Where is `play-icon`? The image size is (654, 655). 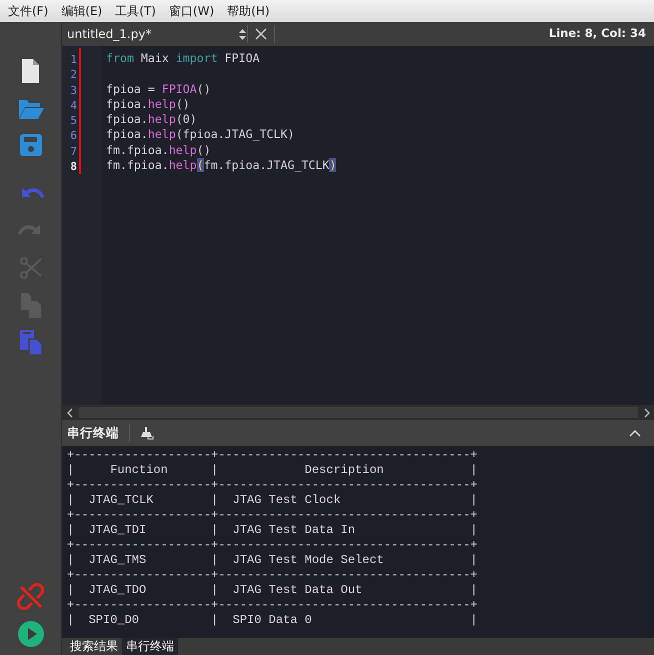 play-icon is located at coordinates (30, 634).